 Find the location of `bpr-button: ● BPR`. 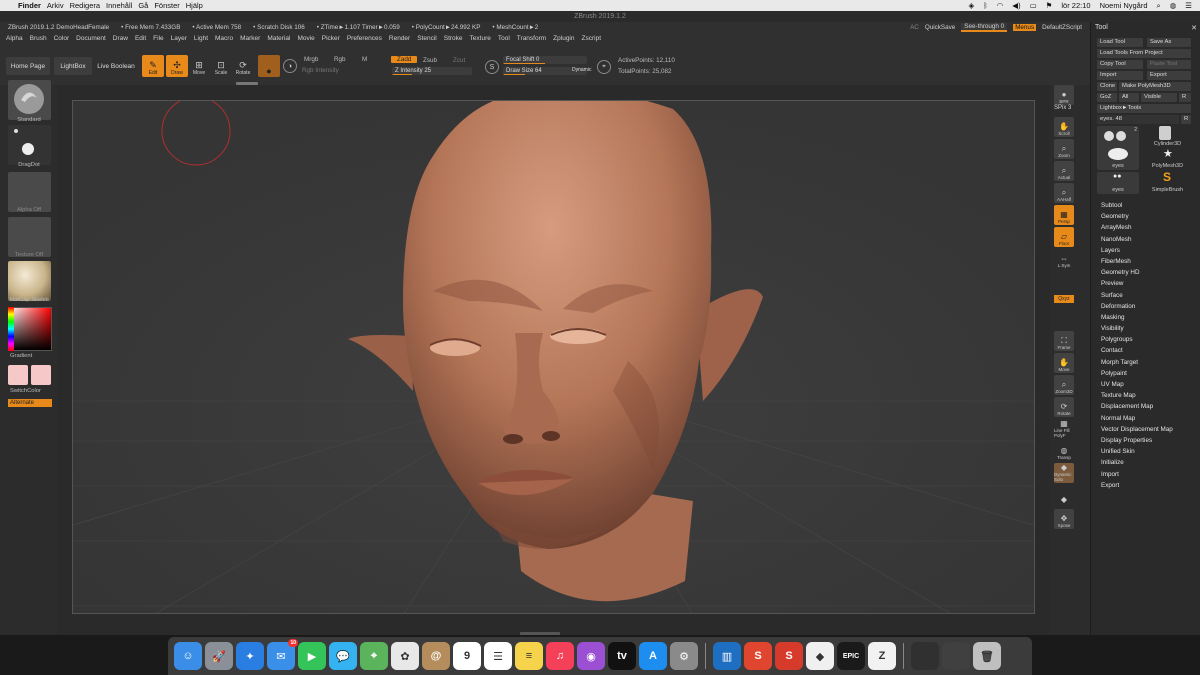

bpr-button: ● BPR is located at coordinates (1064, 95).